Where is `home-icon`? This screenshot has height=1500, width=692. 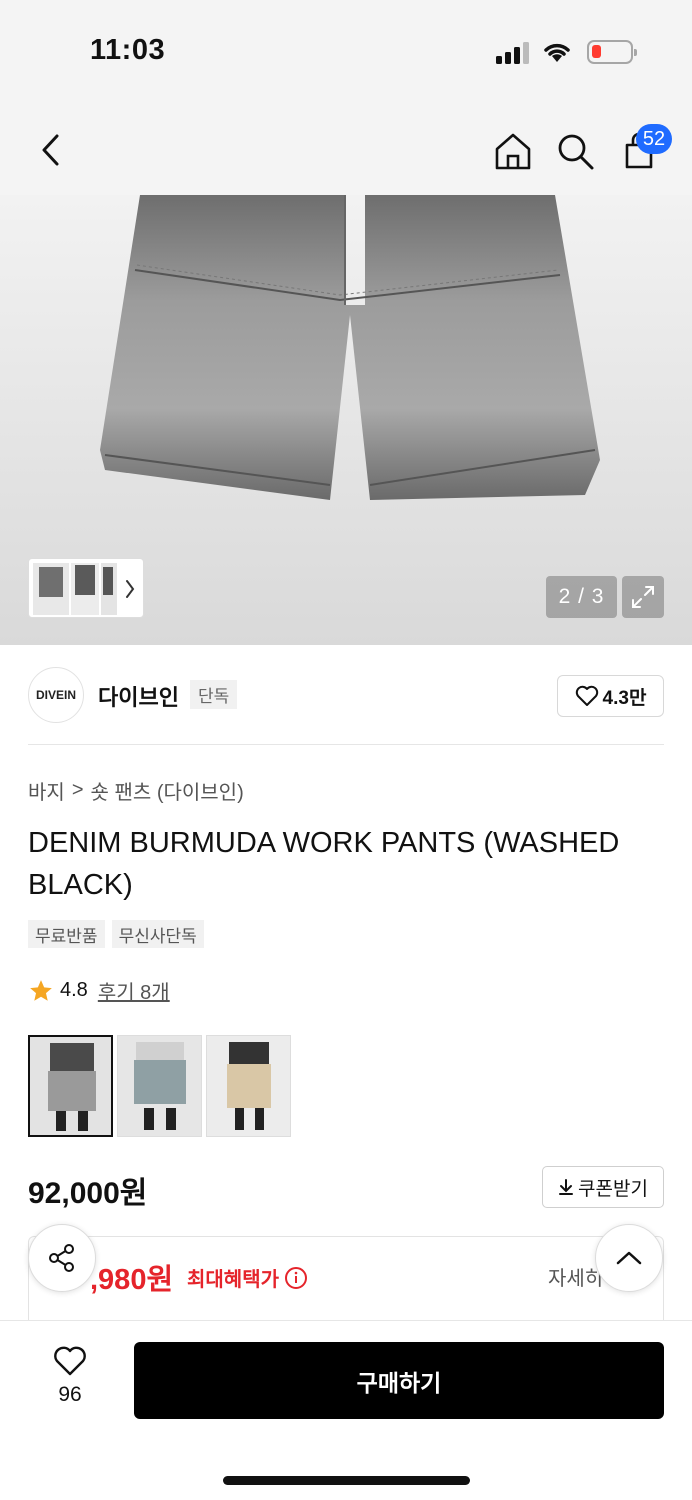
home-icon is located at coordinates (513, 151).